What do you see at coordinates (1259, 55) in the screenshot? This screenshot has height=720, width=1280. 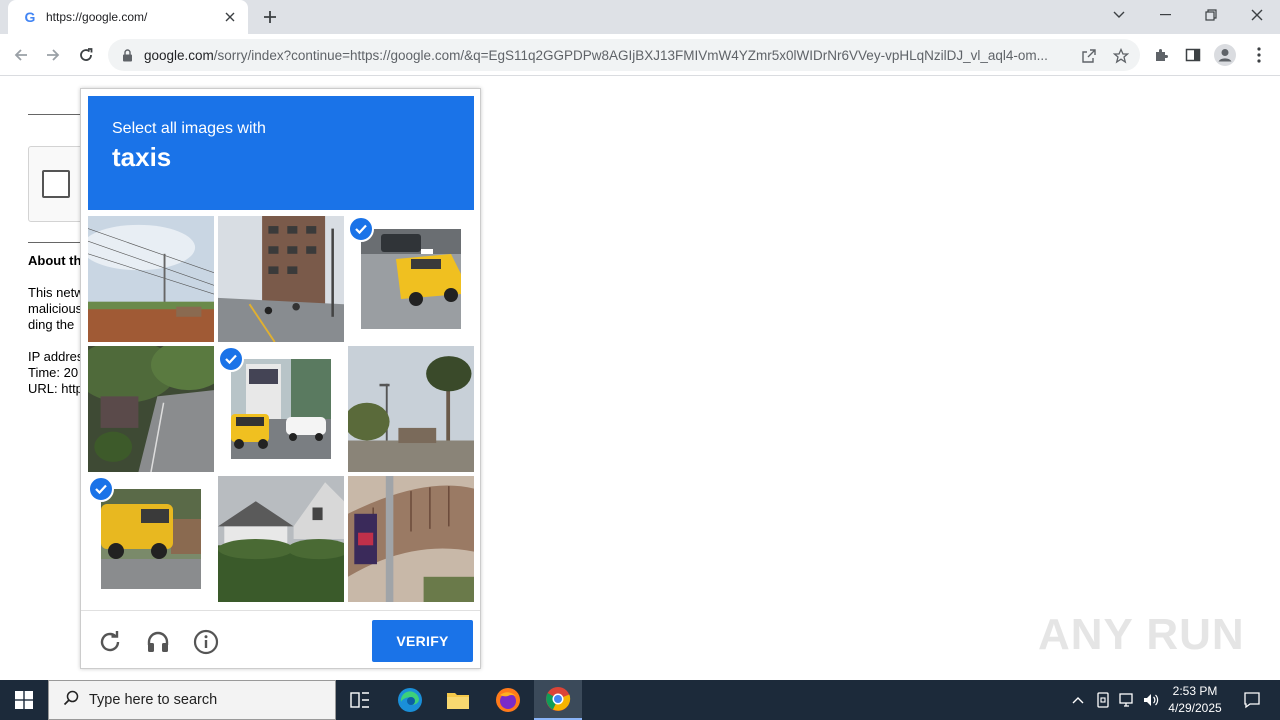 I see `menu-kebab-icon` at bounding box center [1259, 55].